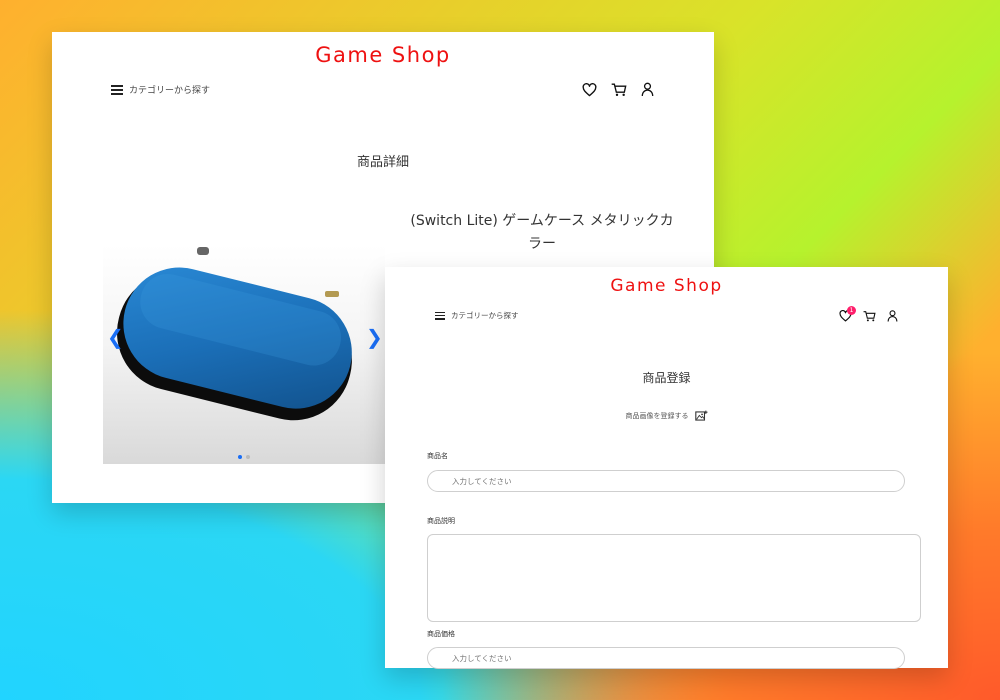  I want to click on image-register-label: 商品画像を登録する, so click(657, 416).